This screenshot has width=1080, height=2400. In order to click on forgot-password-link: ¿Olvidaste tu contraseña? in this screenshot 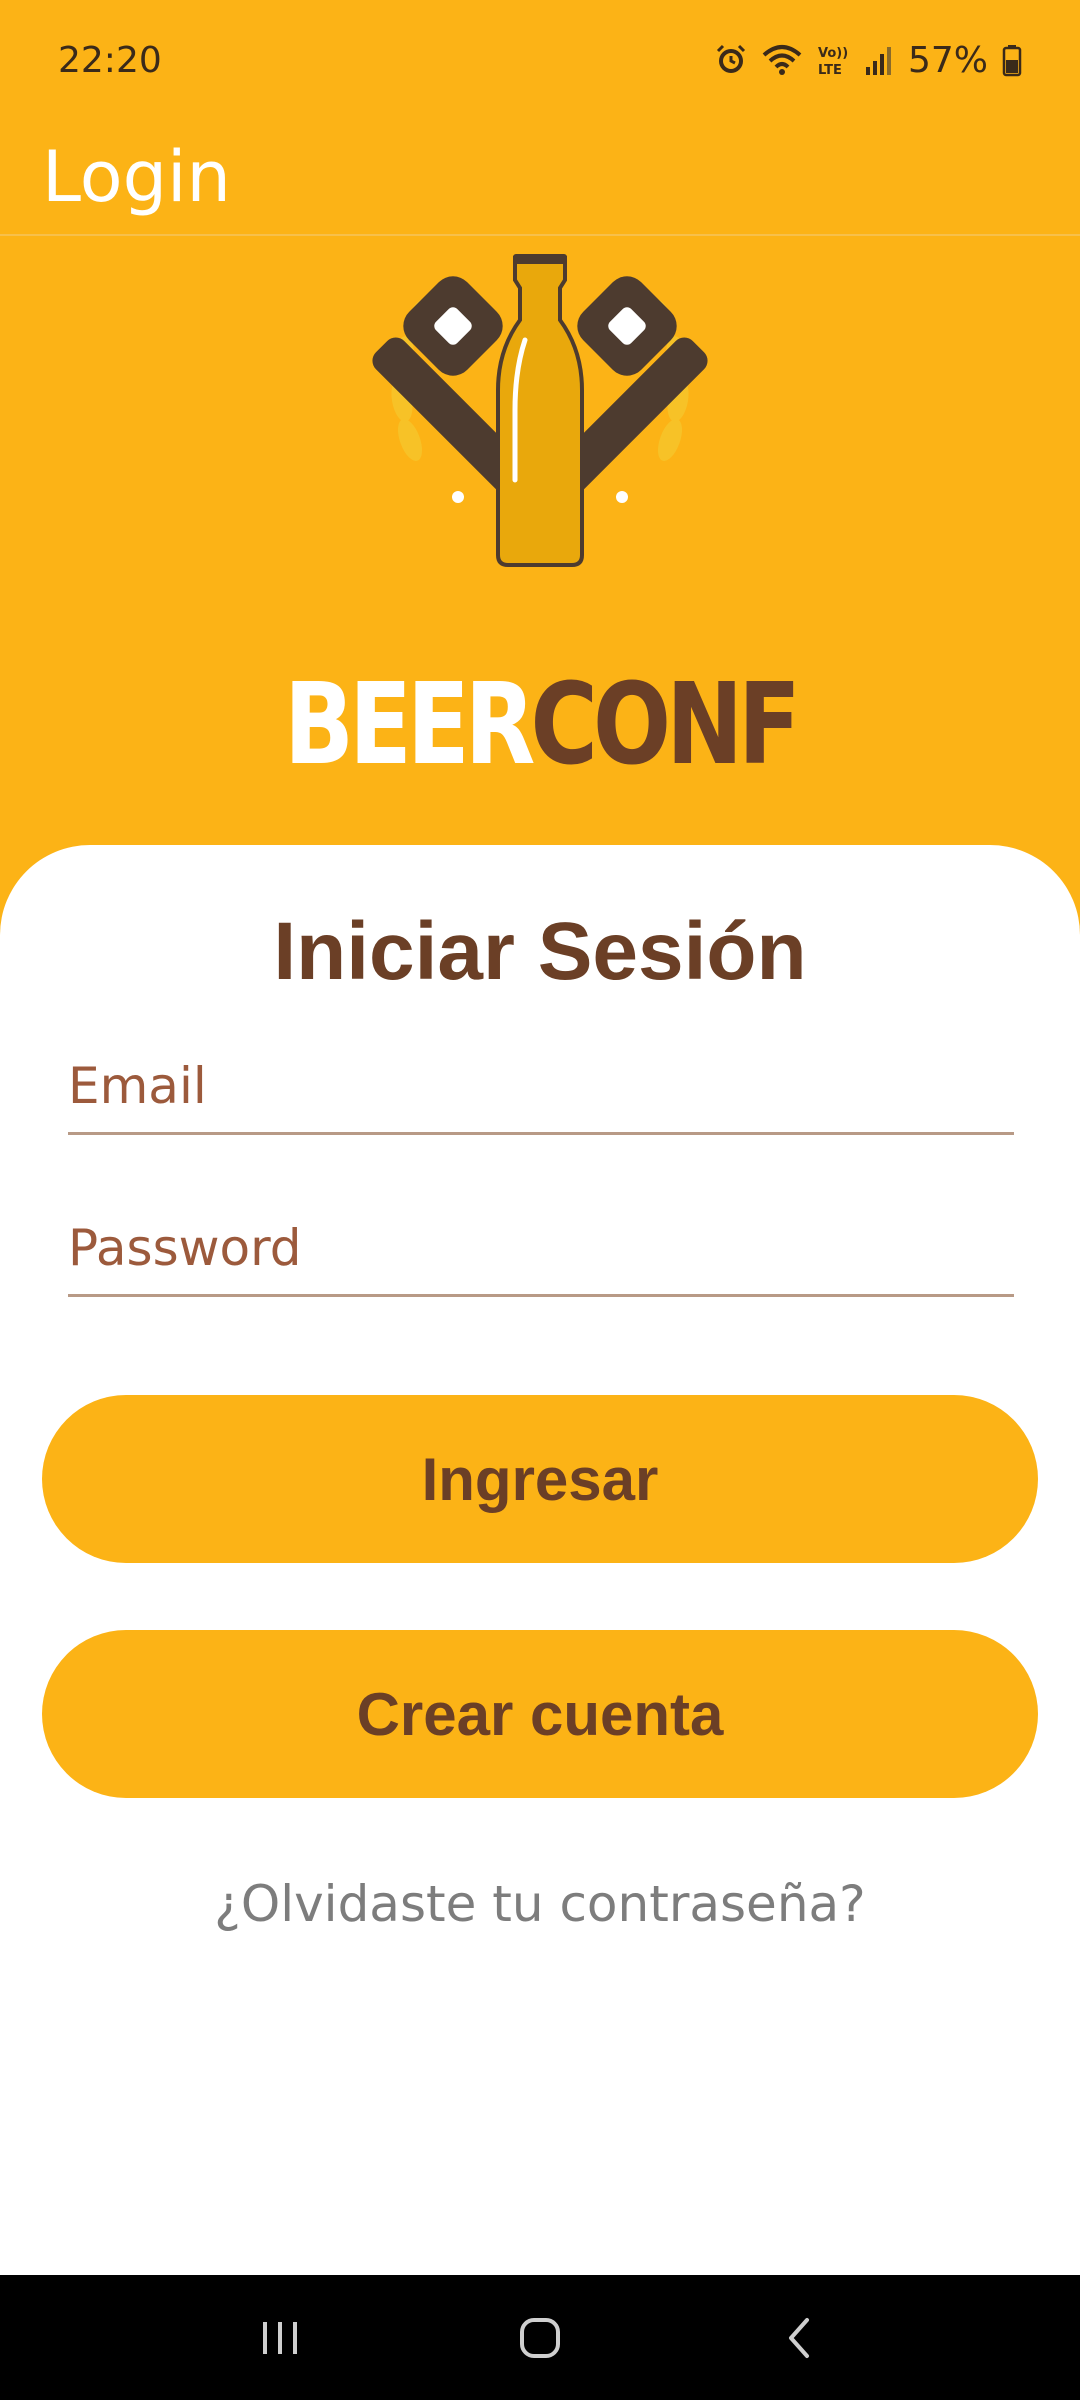, I will do `click(540, 1904)`.